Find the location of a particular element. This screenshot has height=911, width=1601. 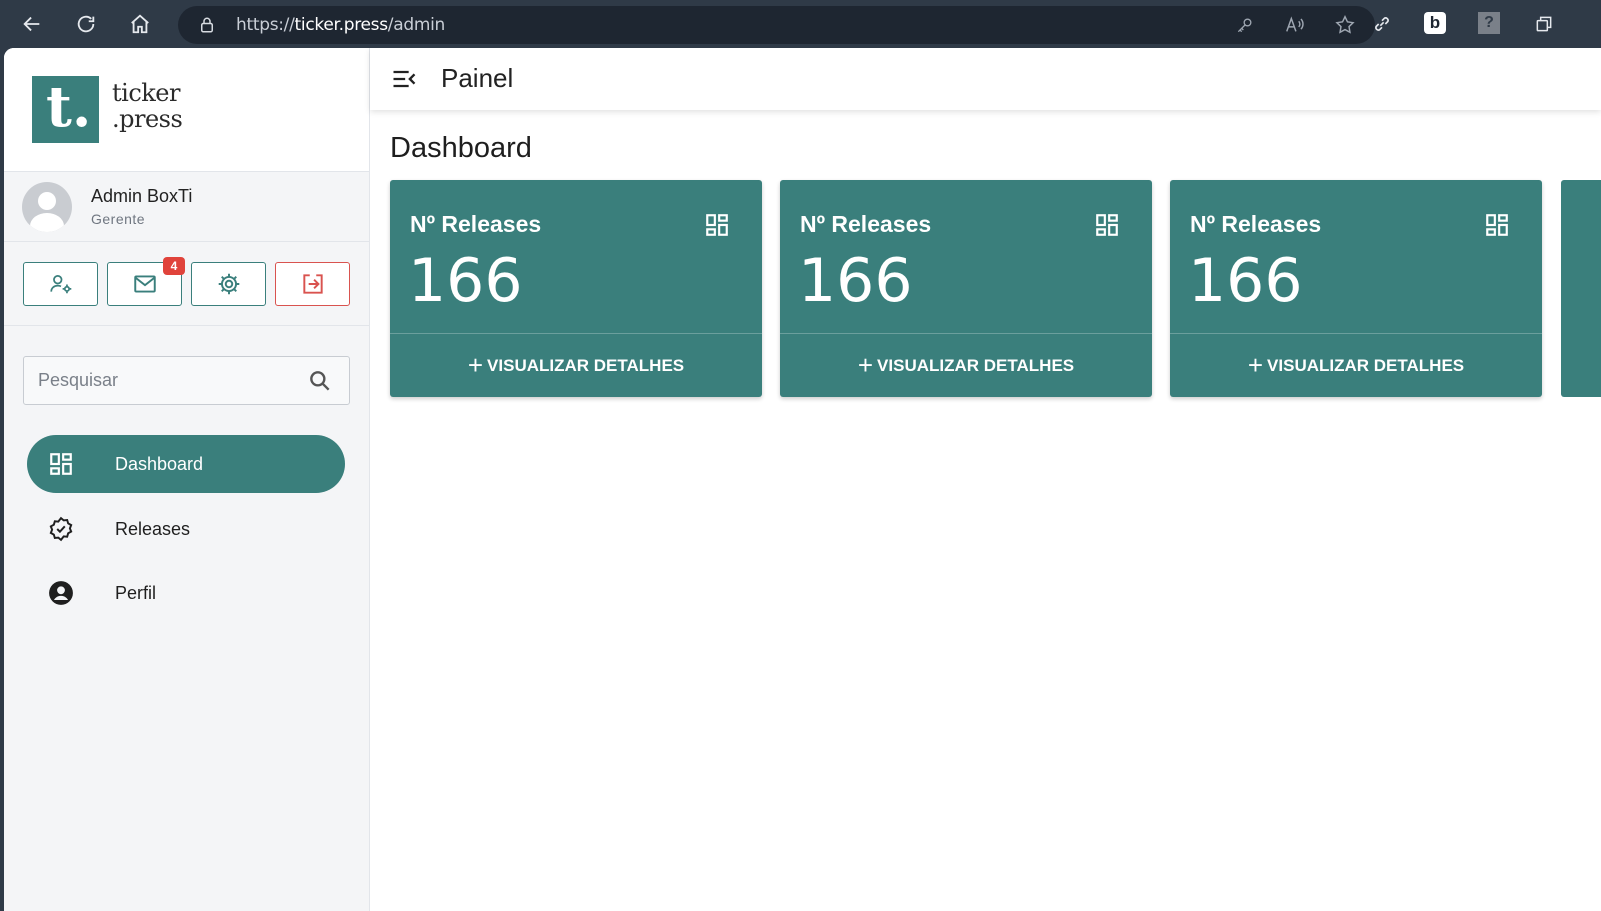

settings-button is located at coordinates (228, 284).